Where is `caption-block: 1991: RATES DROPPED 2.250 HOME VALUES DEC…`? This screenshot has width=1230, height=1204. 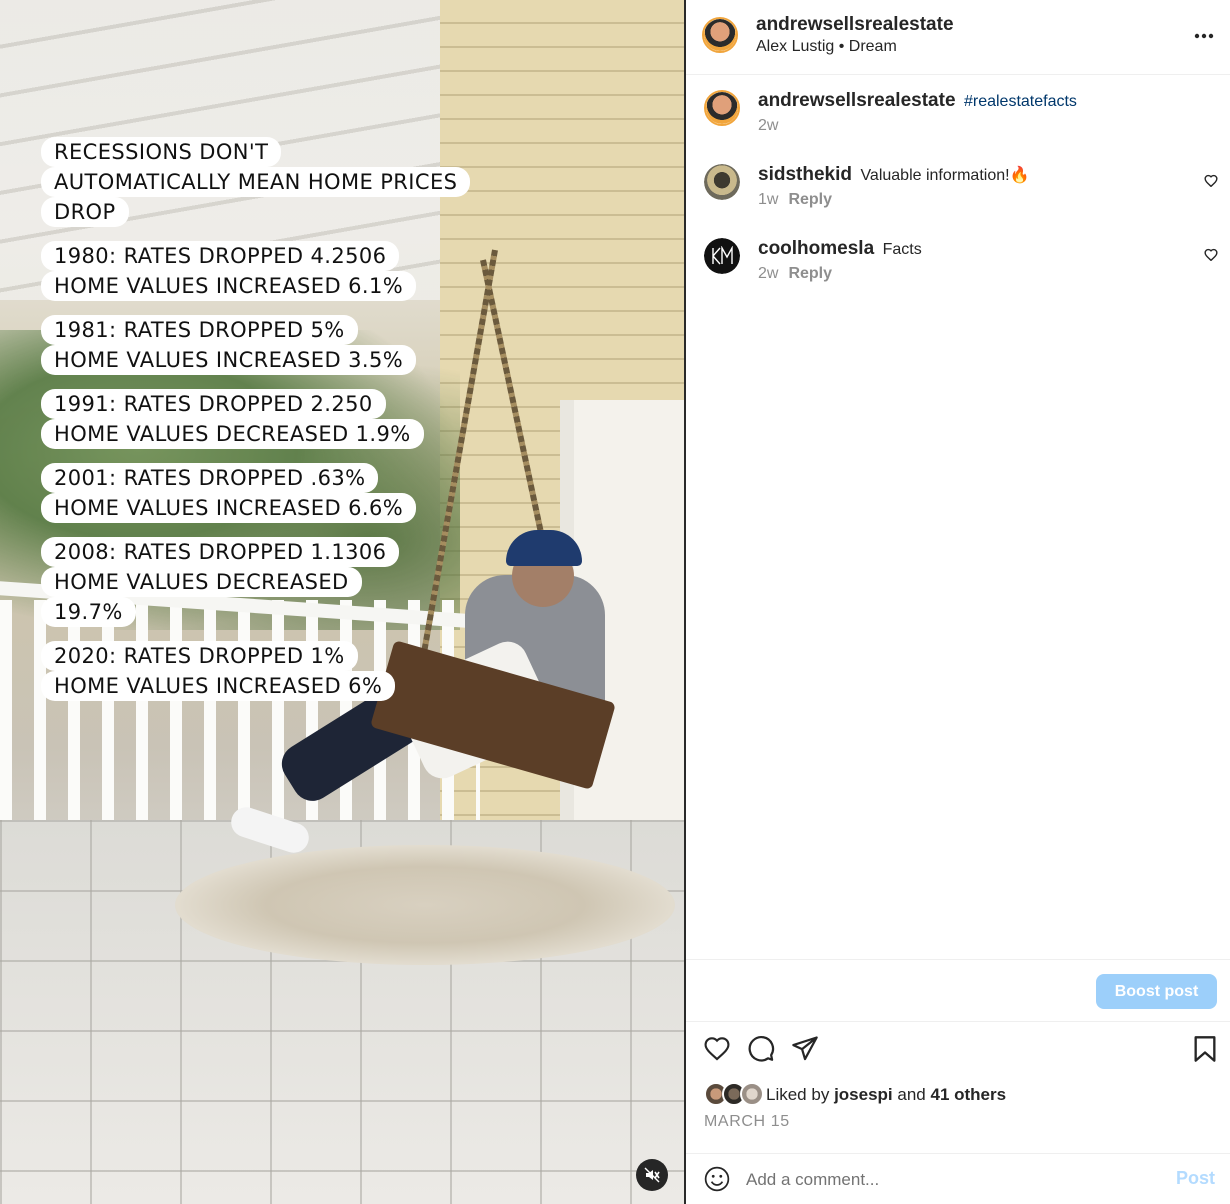 caption-block: 1991: RATES DROPPED 2.250 HOME VALUES DEC… is located at coordinates (255, 419).